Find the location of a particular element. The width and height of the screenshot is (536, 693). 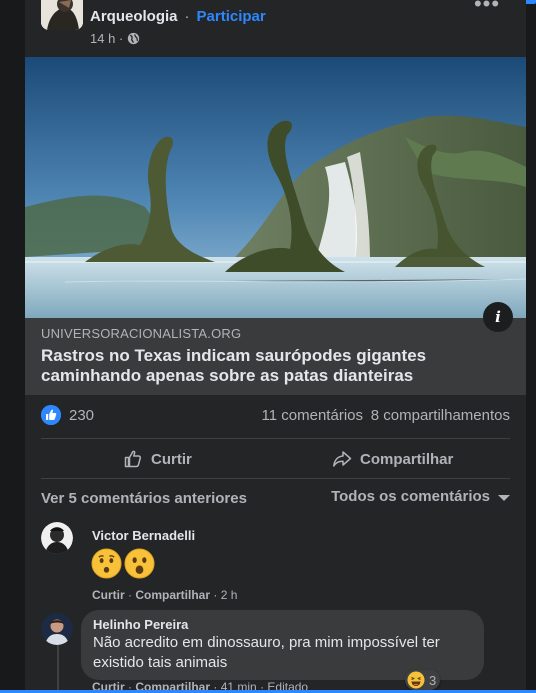

share-button: Compartilhar is located at coordinates (392, 459).